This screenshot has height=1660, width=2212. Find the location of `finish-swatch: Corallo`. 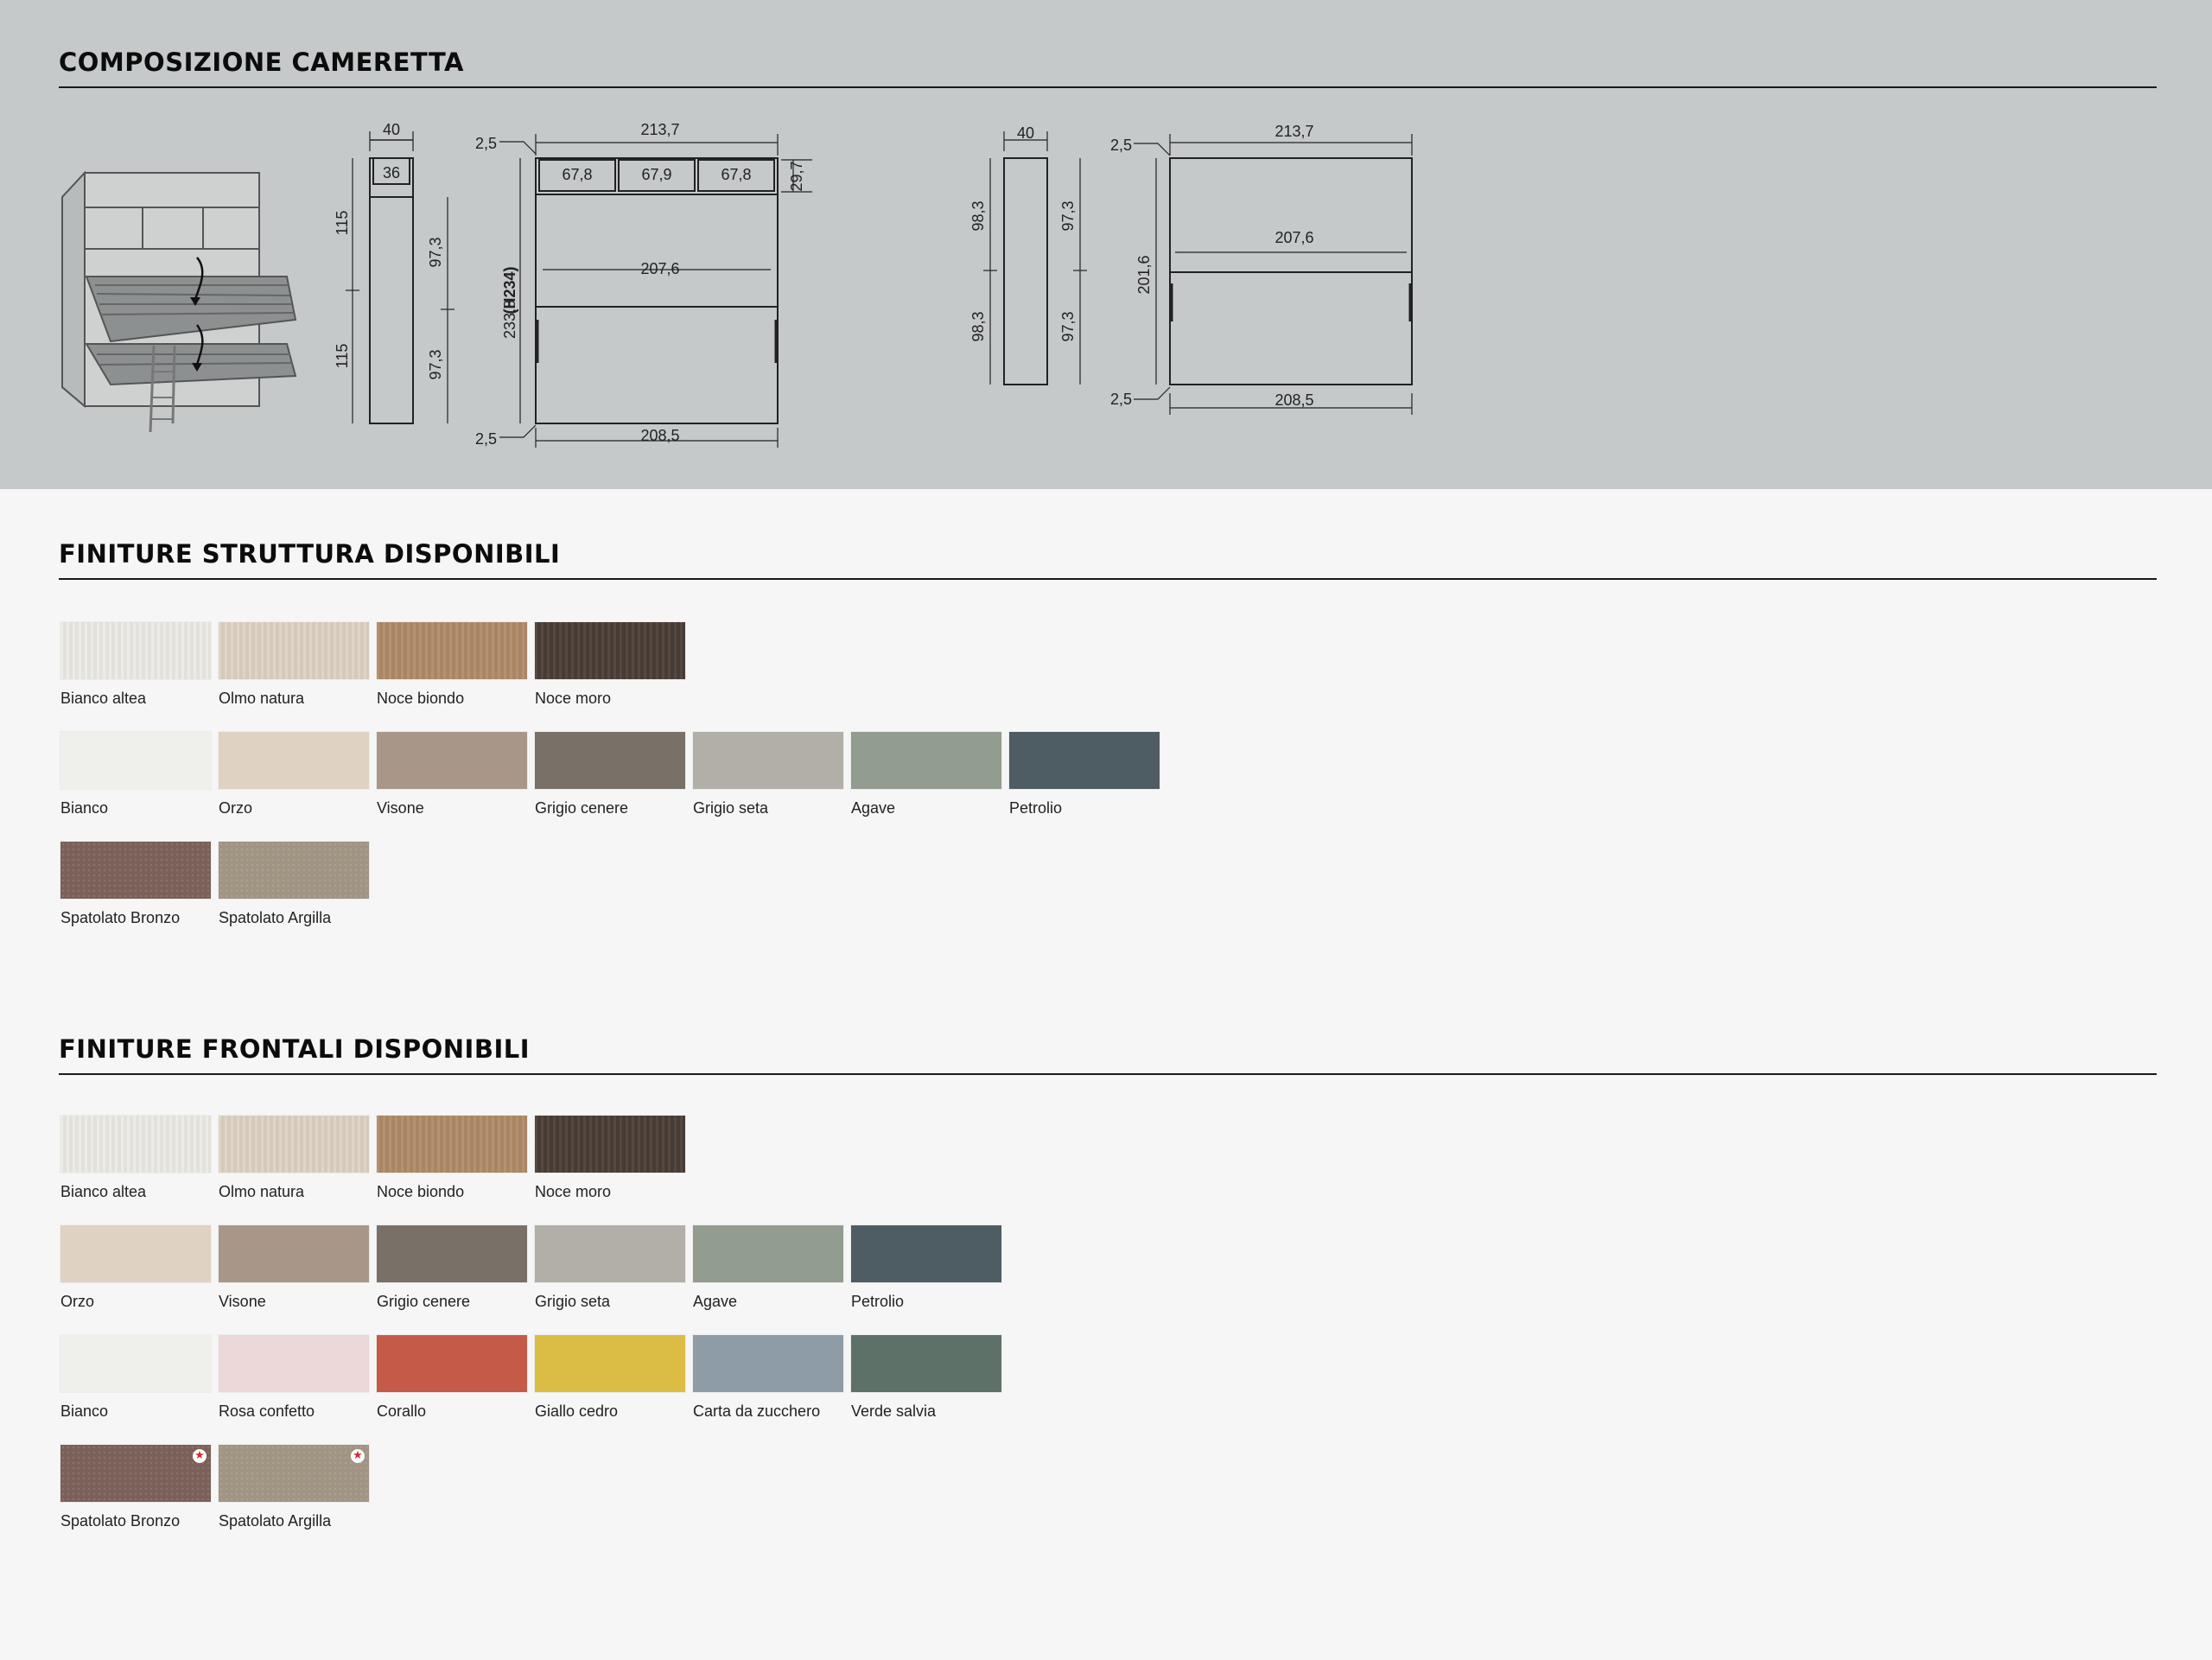

finish-swatch: Corallo is located at coordinates (452, 1378).